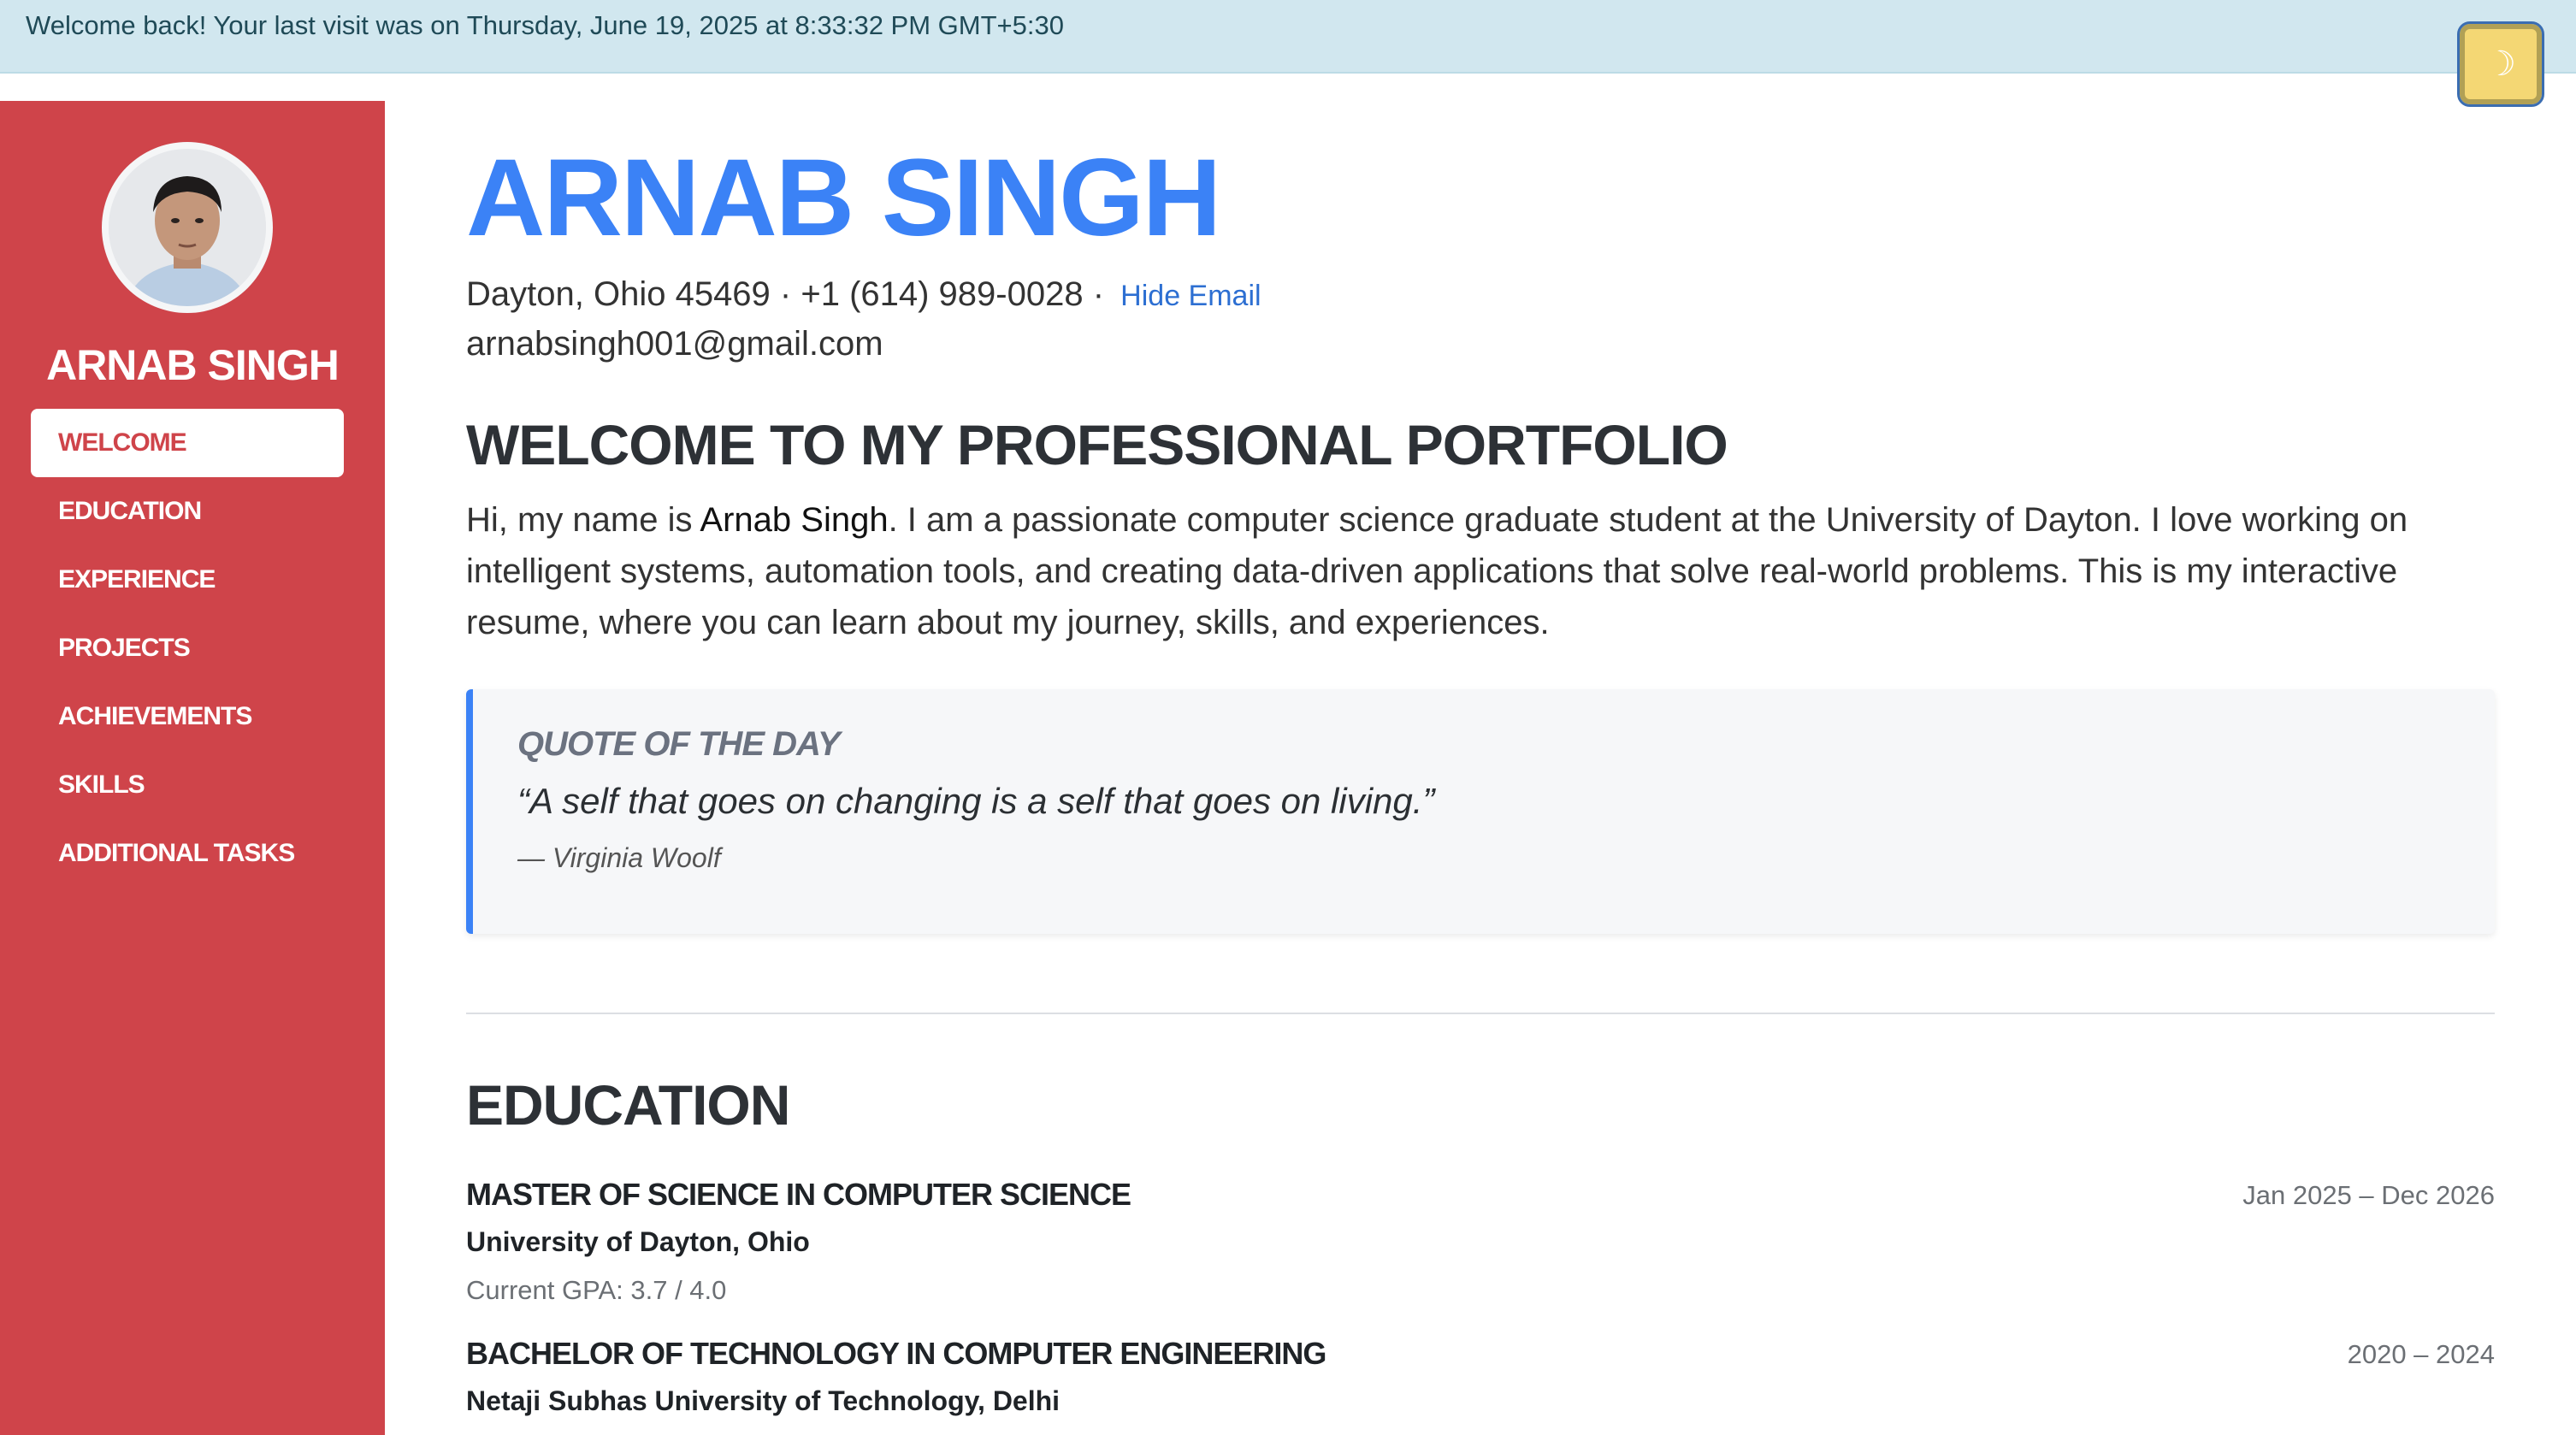 The width and height of the screenshot is (2576, 1435). What do you see at coordinates (187, 853) in the screenshot?
I see `sidebar-item-additional-tasks: ADDITIONAL TASKS` at bounding box center [187, 853].